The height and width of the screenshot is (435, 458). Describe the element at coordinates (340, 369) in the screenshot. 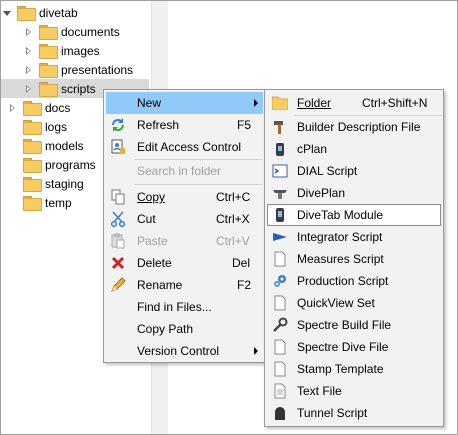

I see `menu-item-label: Stamp Template` at that location.